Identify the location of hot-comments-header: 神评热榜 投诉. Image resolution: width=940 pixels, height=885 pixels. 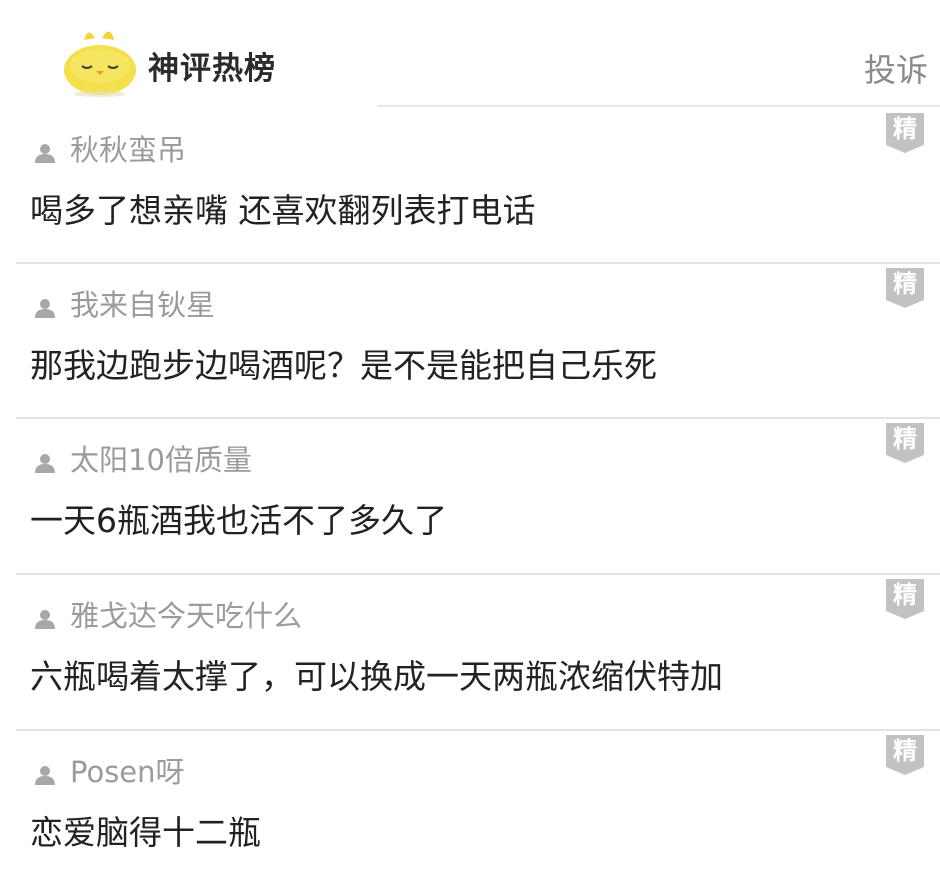
(470, 53).